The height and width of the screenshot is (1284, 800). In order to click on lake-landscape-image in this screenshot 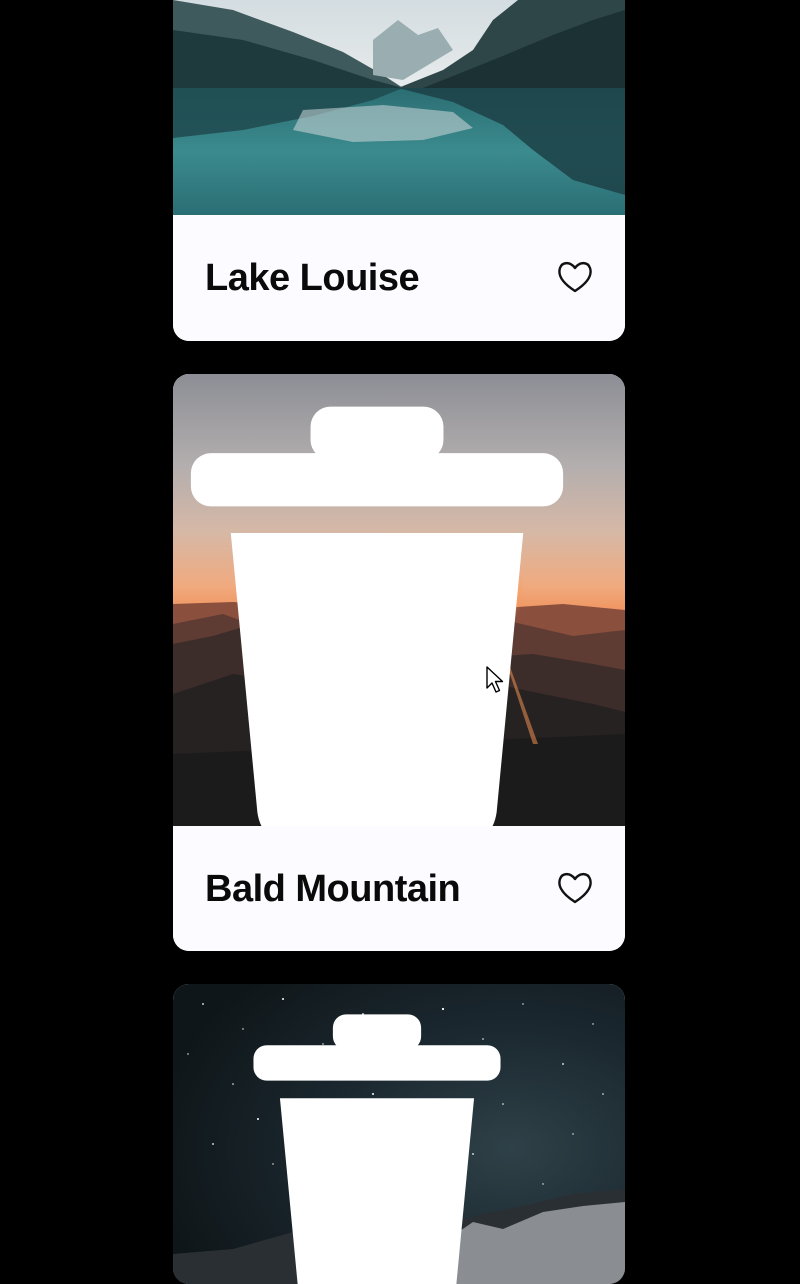, I will do `click(399, 107)`.